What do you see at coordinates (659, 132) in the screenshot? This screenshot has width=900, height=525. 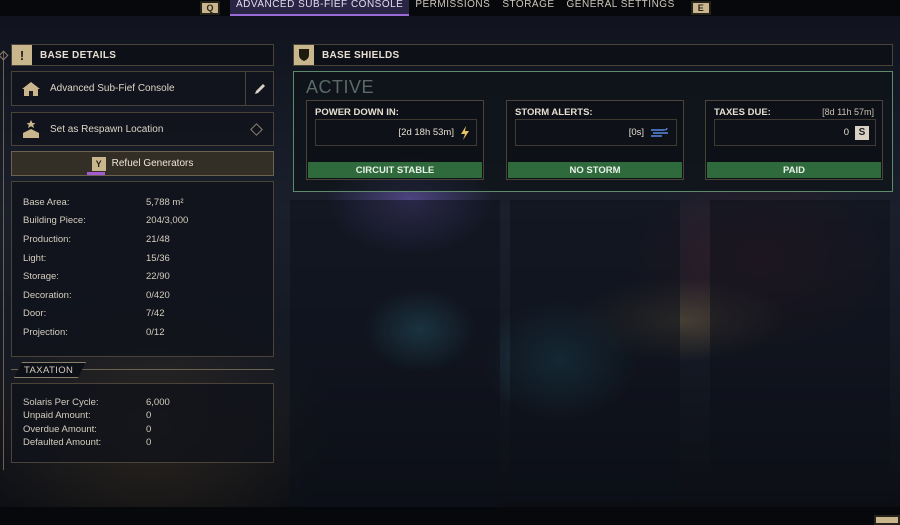 I see `wind-icon` at bounding box center [659, 132].